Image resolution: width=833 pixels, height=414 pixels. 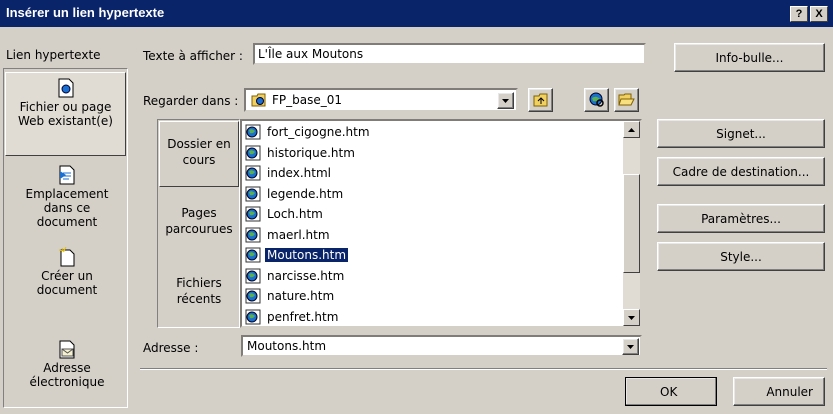 I want to click on arrow-up-icon, so click(x=631, y=129).